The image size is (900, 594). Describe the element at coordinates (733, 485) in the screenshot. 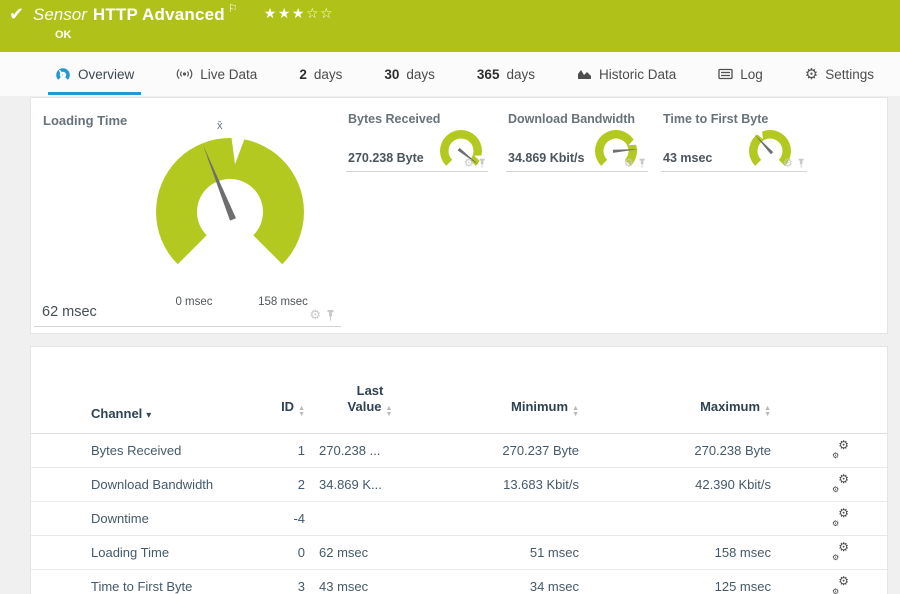

I see `maximum-value: 42.390 Kbit/s` at that location.